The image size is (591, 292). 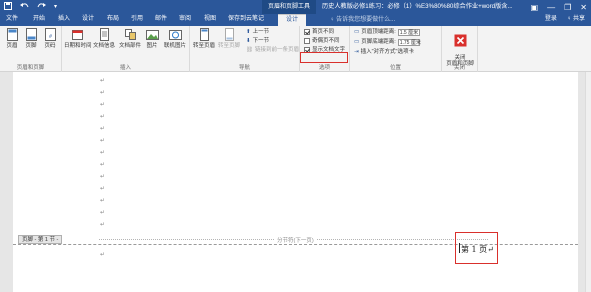 I want to click on footer-paragraph-mark: ↵, so click(x=103, y=255).